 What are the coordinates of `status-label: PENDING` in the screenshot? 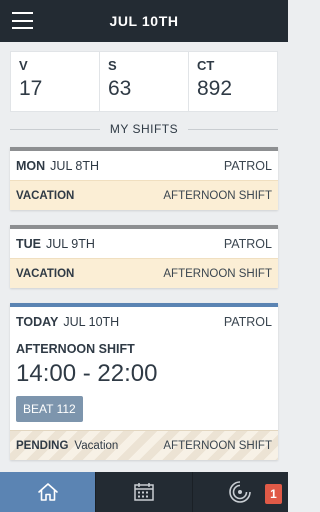 It's located at (42, 445).